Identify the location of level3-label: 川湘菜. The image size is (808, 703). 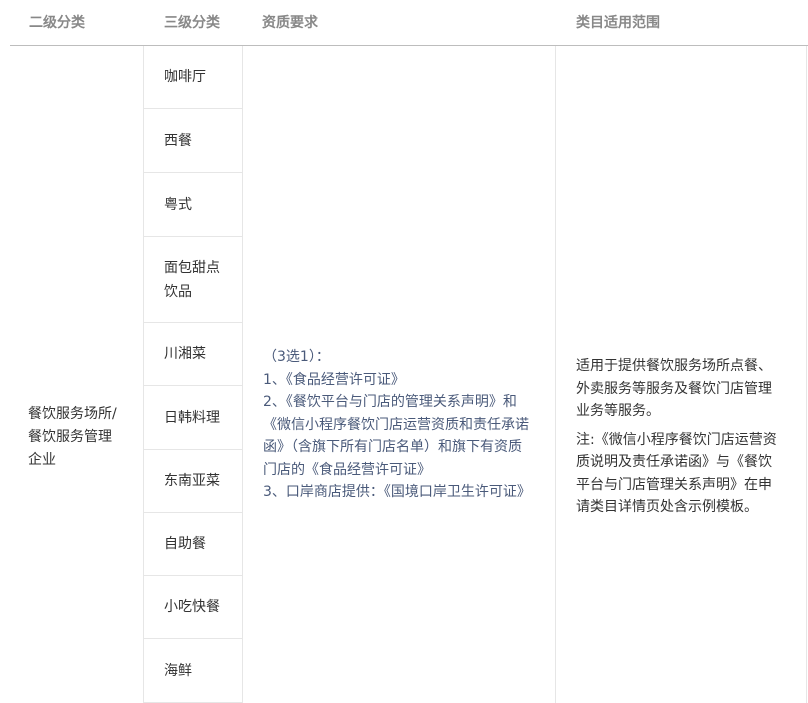
(185, 354).